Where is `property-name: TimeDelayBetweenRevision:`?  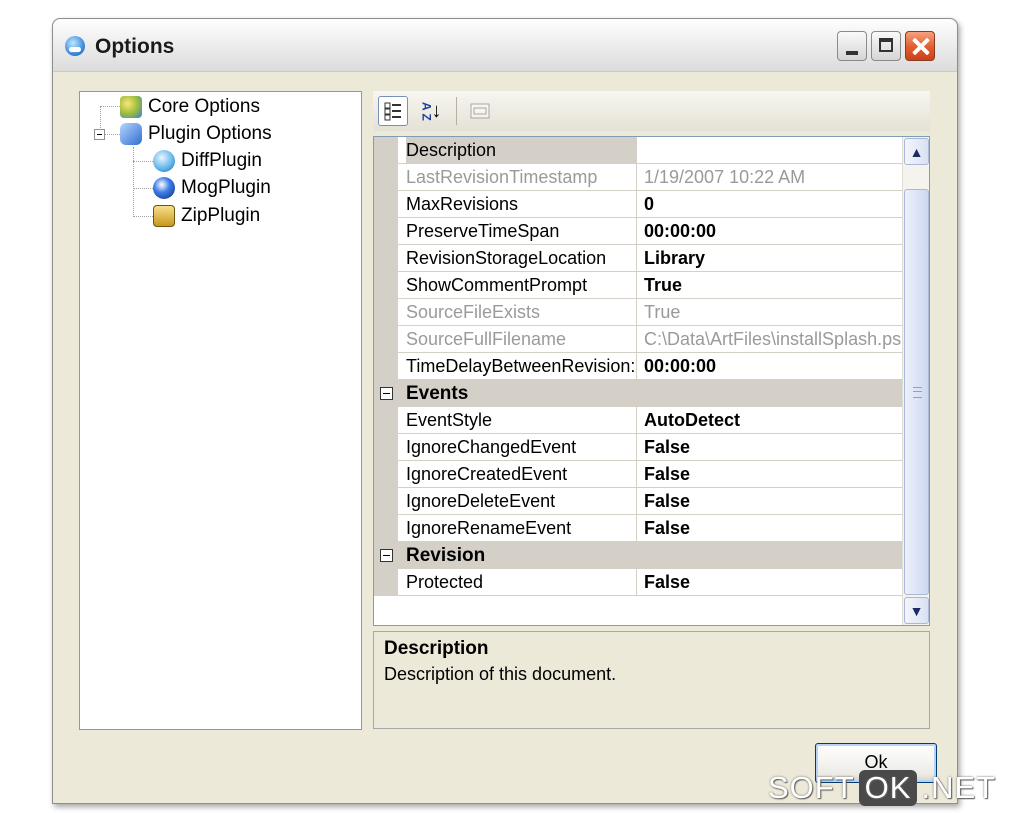
property-name: TimeDelayBetweenRevision: is located at coordinates (521, 366).